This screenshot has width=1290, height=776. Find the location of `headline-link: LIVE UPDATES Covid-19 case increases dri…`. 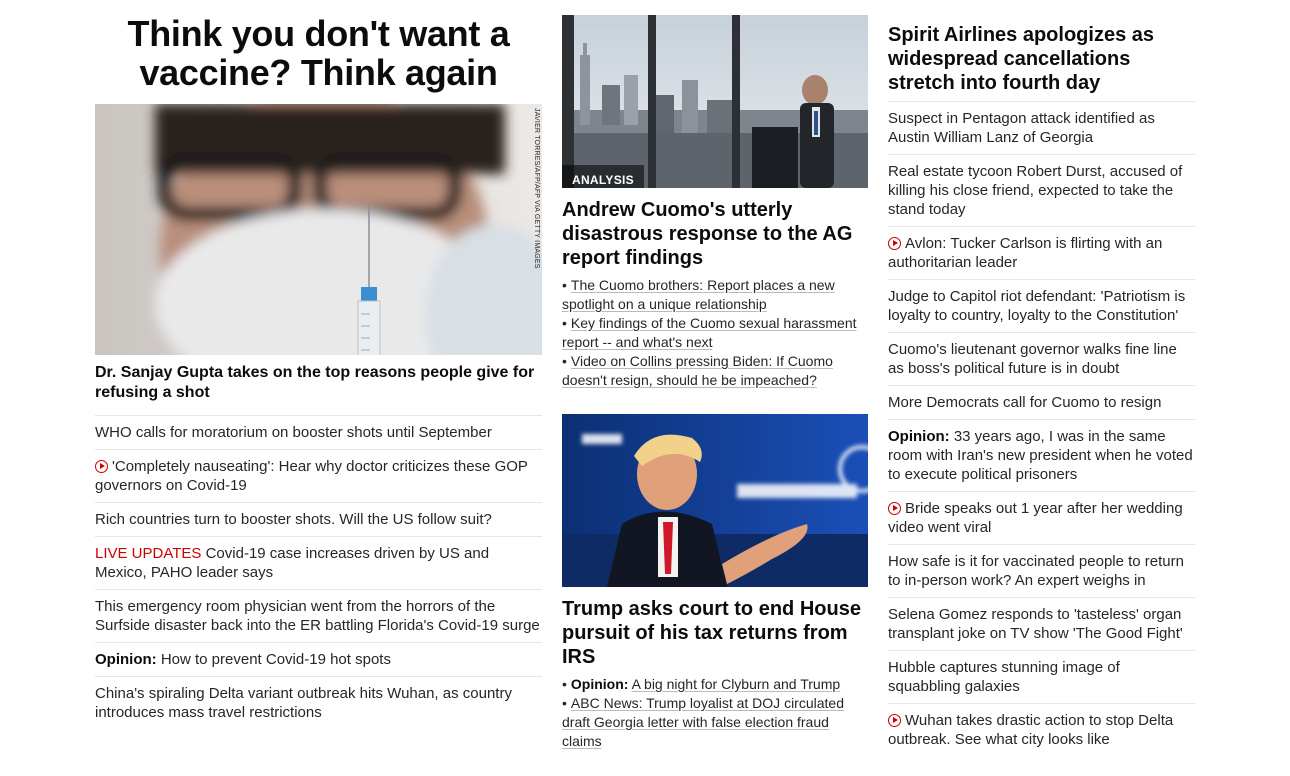

headline-link: LIVE UPDATES Covid-19 case increases dri… is located at coordinates (292, 563).